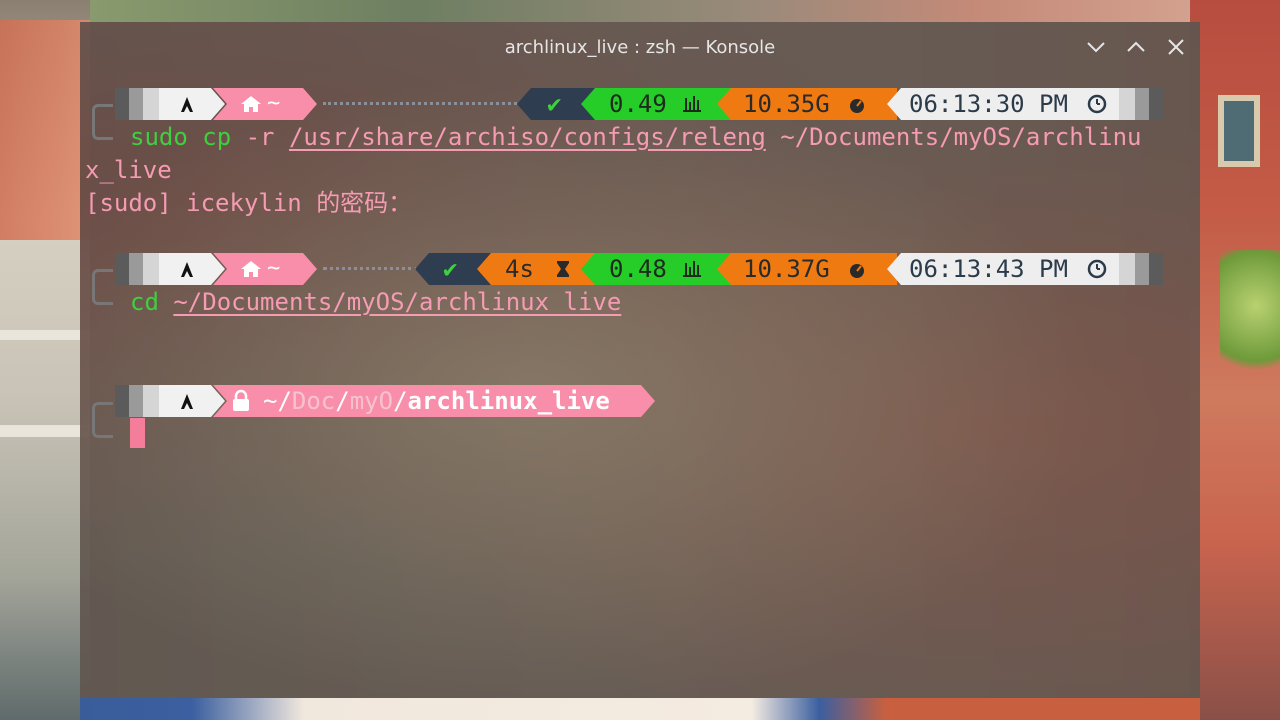 The image size is (1280, 720). I want to click on load-average: 0.48, so click(638, 269).